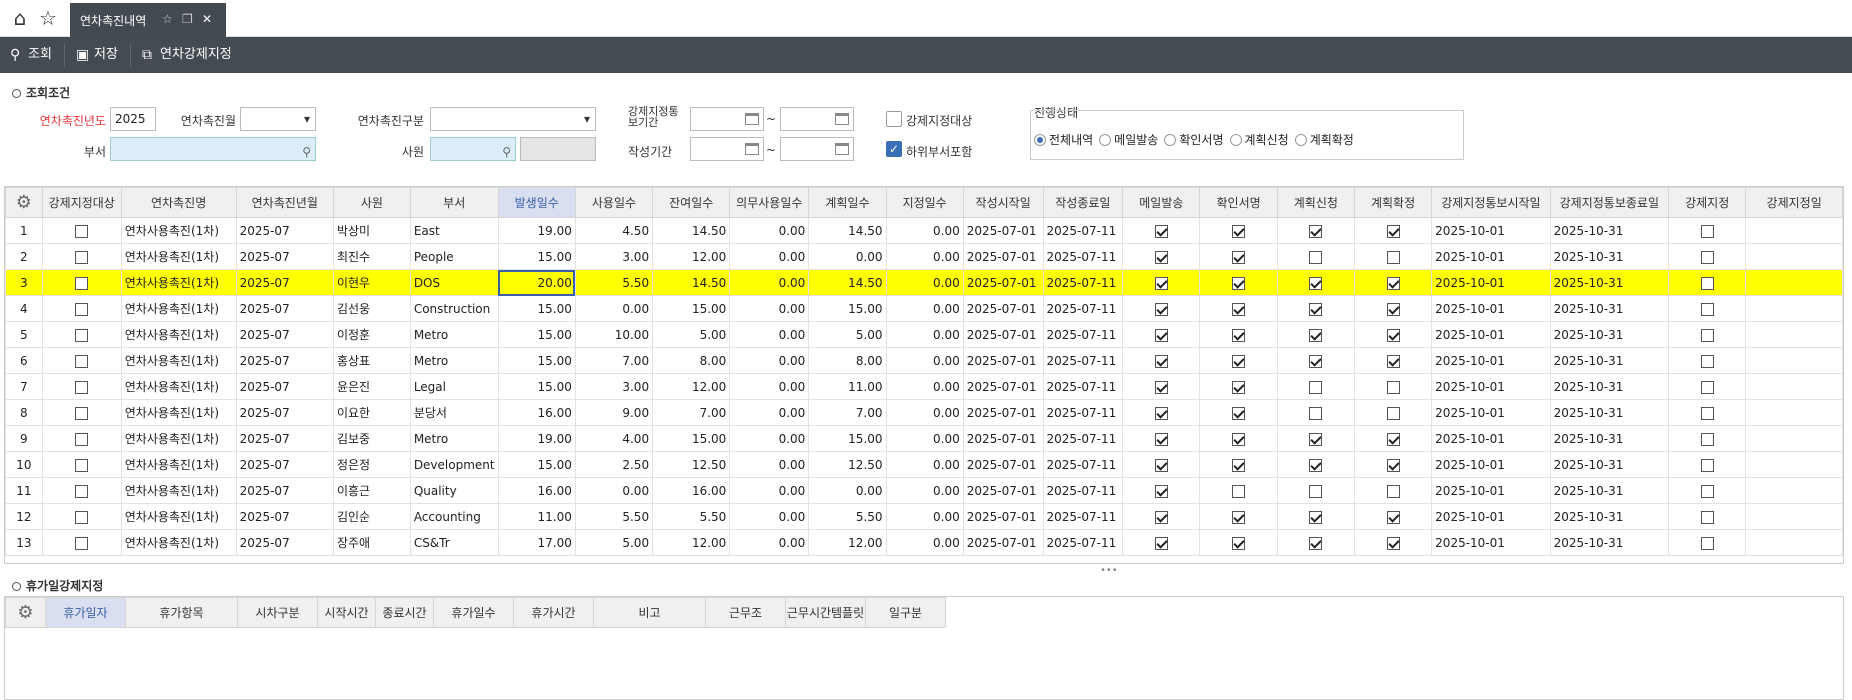 The width and height of the screenshot is (1852, 700). I want to click on column-header: 지정일수, so click(924, 202).